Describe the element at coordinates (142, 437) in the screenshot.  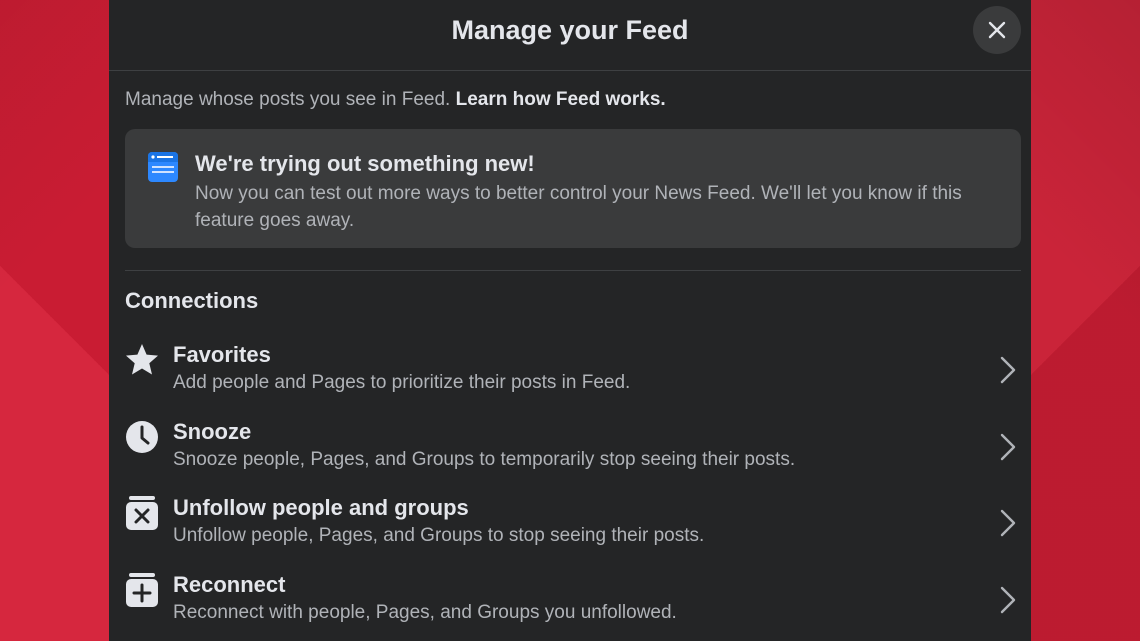
I see `clock-icon` at that location.